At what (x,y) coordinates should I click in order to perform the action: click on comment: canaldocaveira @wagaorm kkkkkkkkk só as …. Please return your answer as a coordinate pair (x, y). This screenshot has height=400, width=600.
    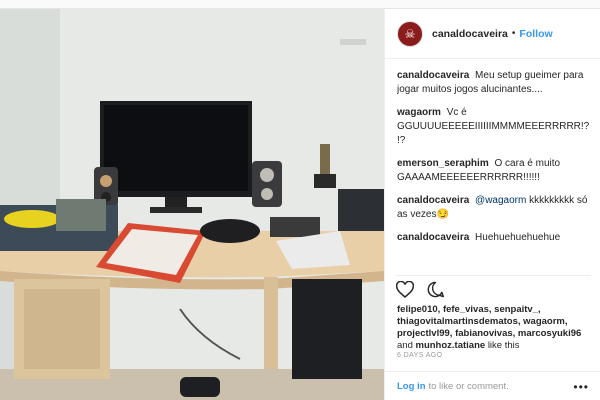
    Looking at the image, I should click on (494, 208).